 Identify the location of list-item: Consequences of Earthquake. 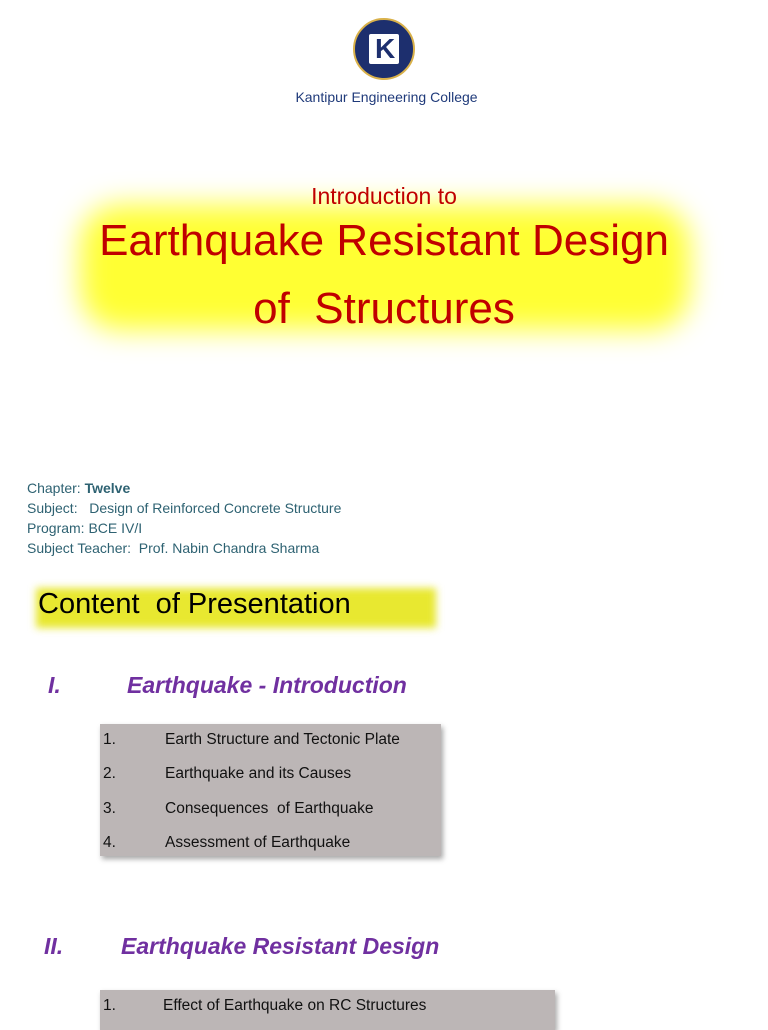
(269, 808).